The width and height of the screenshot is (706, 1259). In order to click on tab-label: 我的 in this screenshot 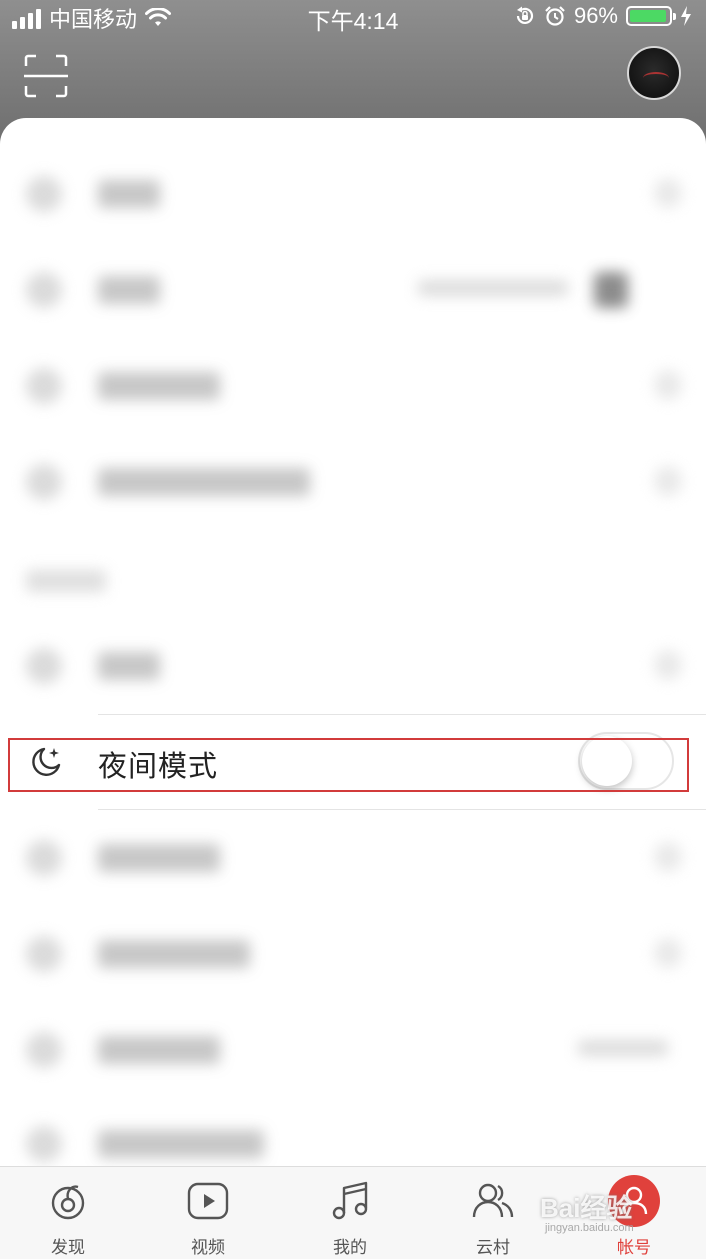, I will do `click(350, 1247)`.